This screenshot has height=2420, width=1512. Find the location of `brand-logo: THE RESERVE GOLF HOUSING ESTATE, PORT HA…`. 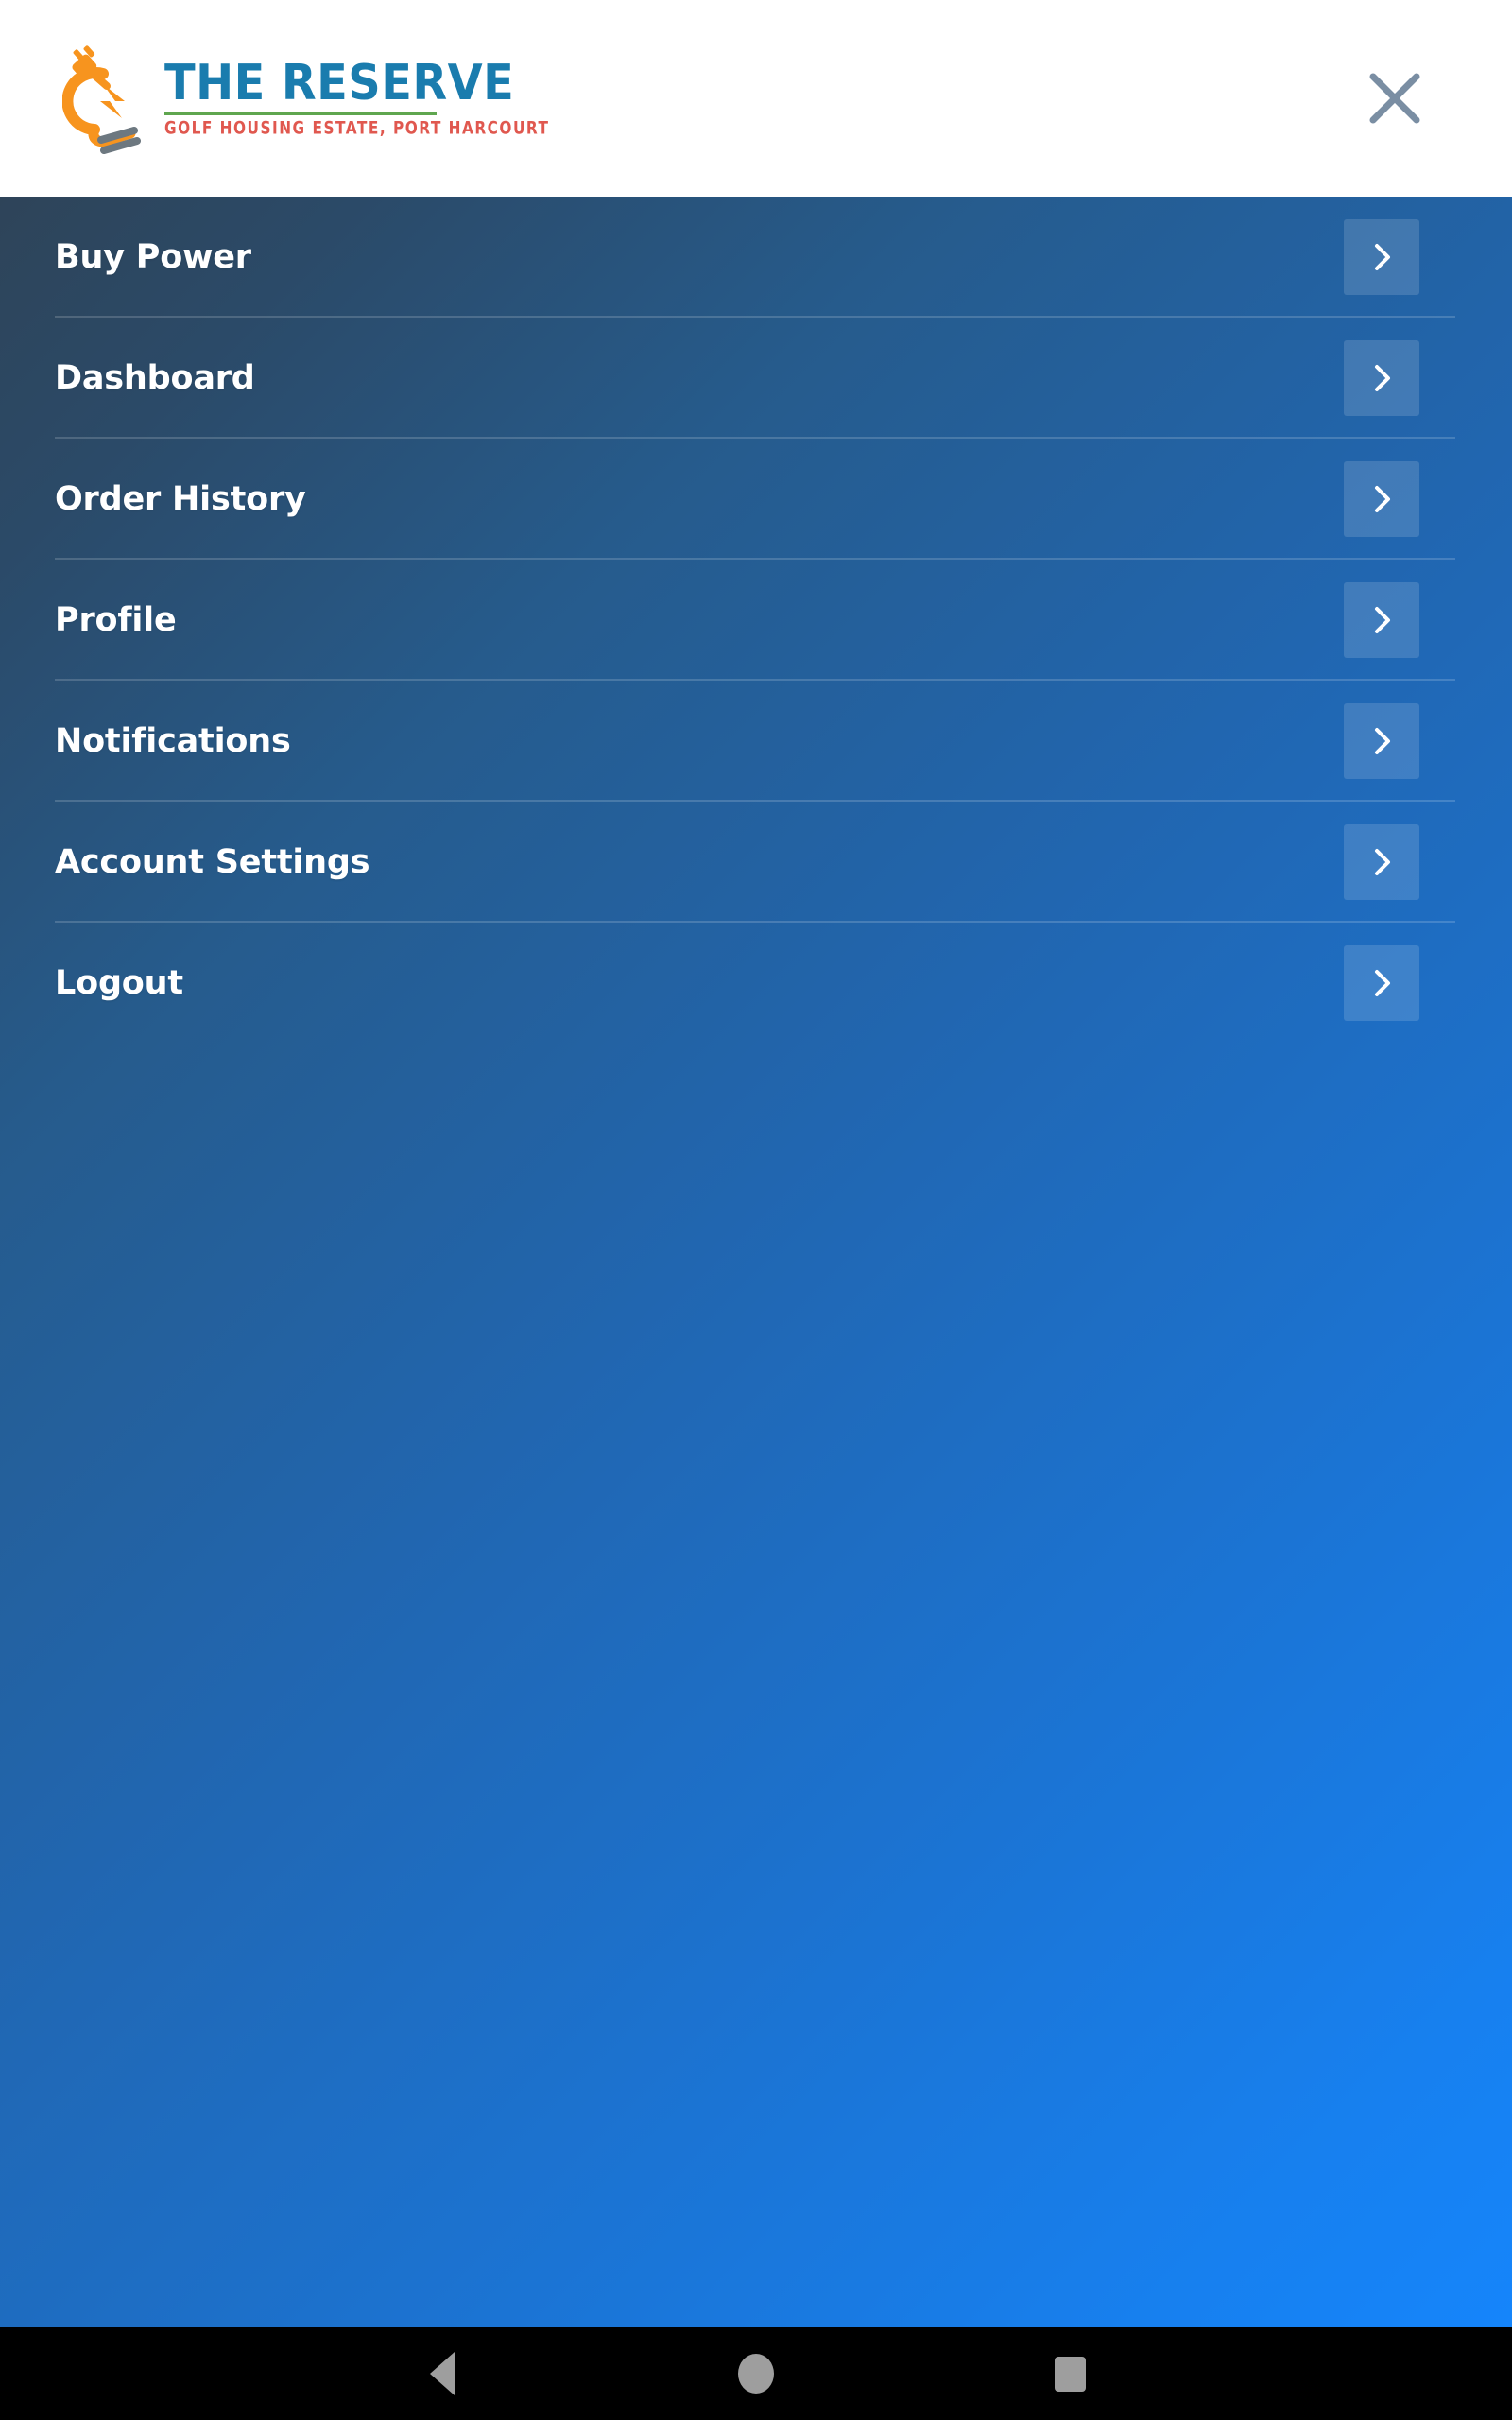

brand-logo: THE RESERVE GOLF HOUSING ESTATE, PORT HA… is located at coordinates (320, 99).